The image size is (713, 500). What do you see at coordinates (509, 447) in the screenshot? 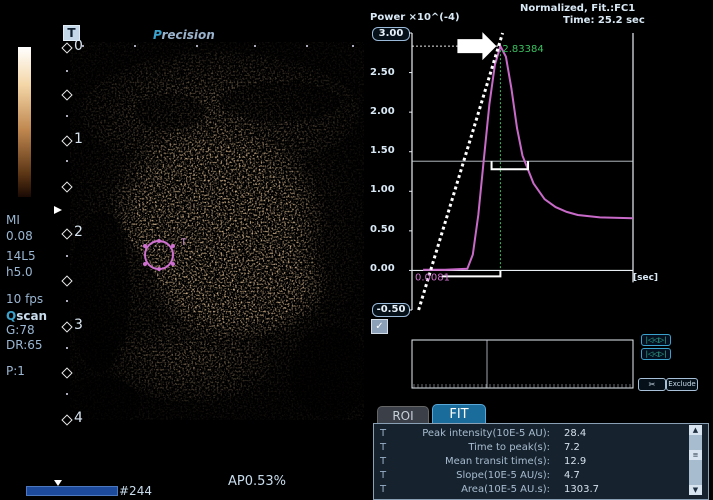
I see `row-name: Time to peak(s):` at bounding box center [509, 447].